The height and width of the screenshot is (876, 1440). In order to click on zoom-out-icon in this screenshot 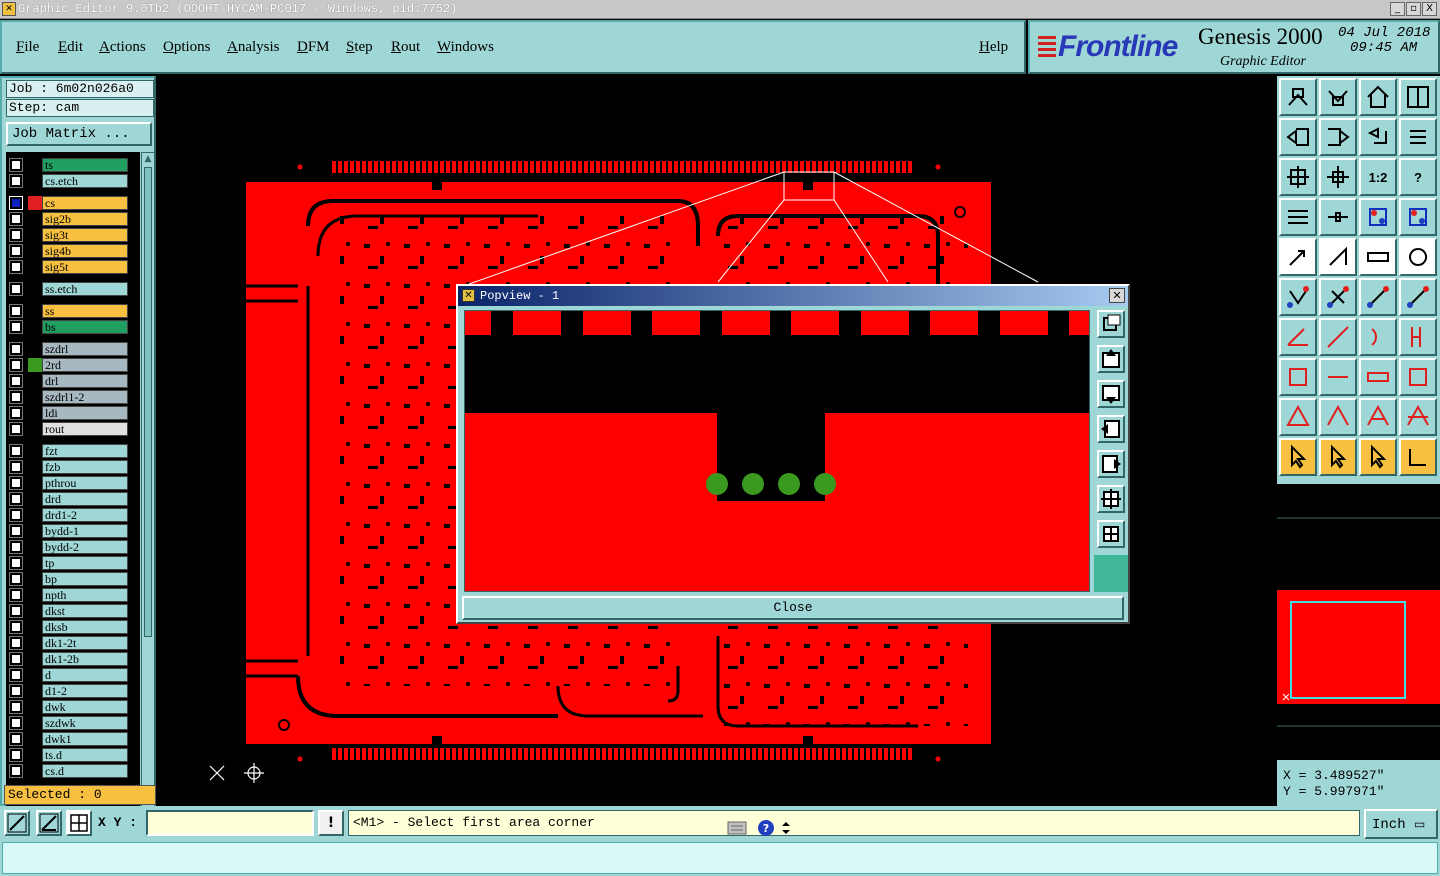, I will do `click(1338, 177)`.